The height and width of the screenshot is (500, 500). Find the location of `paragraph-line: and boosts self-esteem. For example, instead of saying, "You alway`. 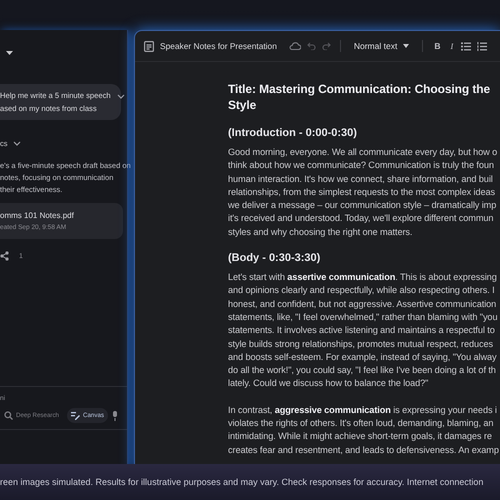

paragraph-line: and boosts self-esteem. For example, instead of saying, "You alway is located at coordinates (363, 357).